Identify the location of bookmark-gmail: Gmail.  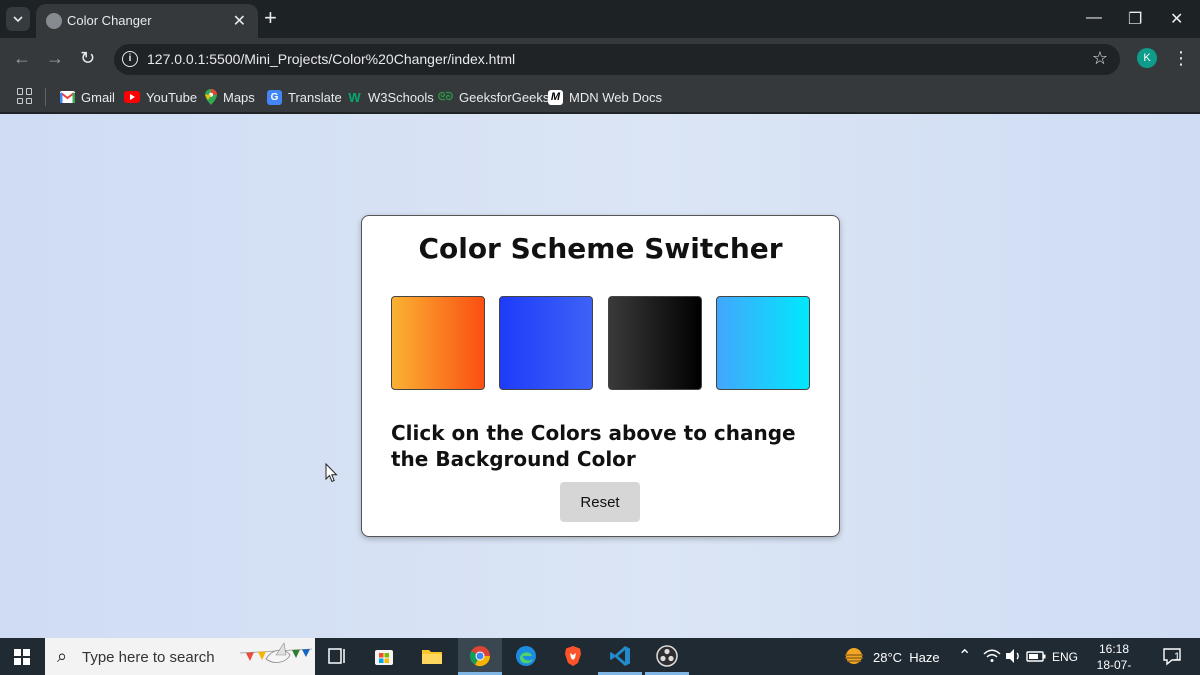
(87, 97).